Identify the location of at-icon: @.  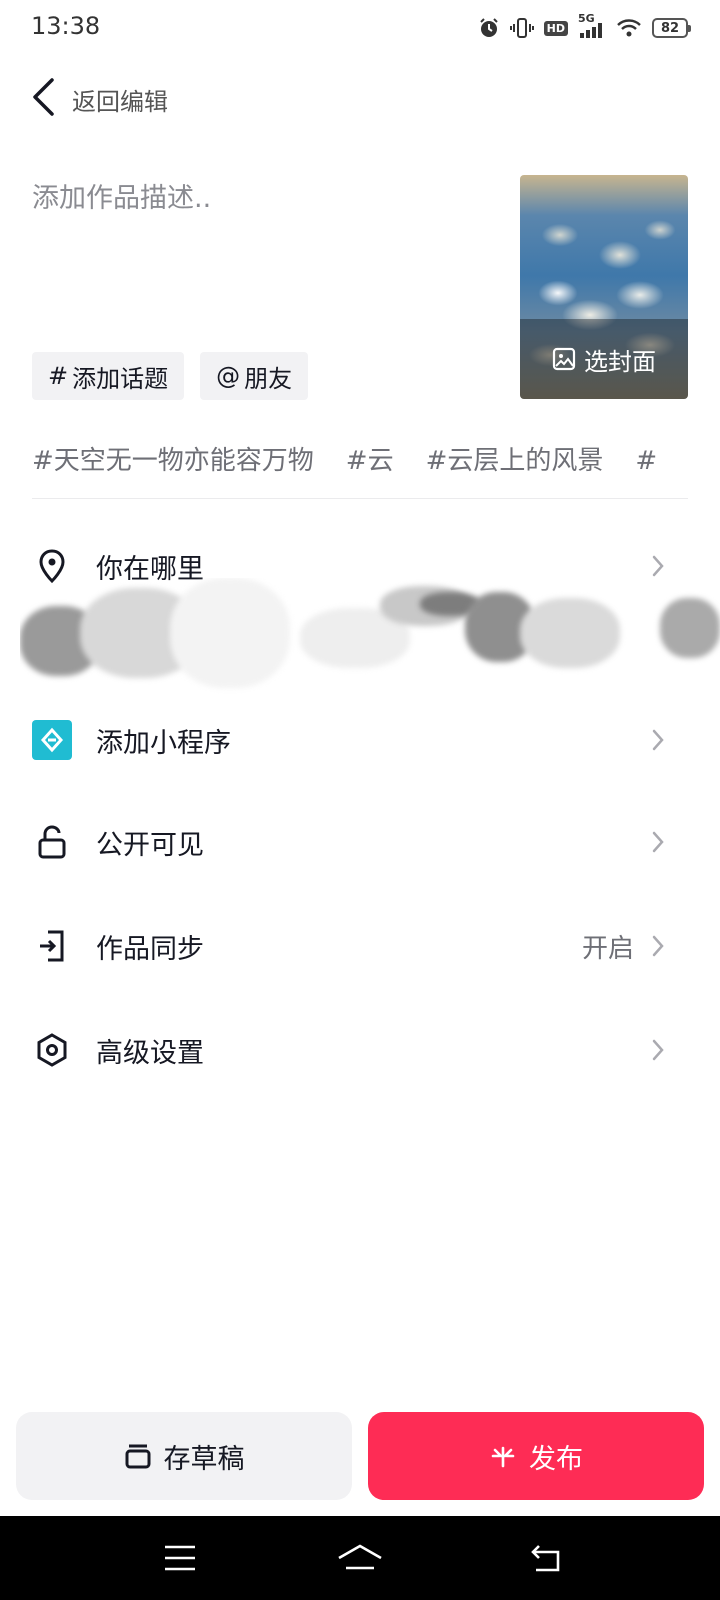
(228, 376).